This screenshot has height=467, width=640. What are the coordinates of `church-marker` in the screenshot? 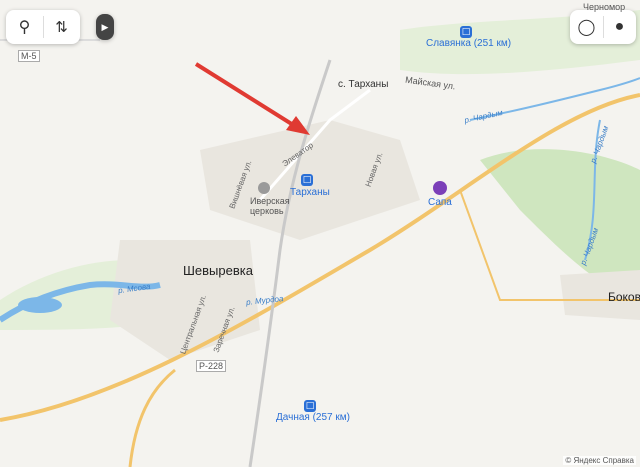 It's located at (264, 188).